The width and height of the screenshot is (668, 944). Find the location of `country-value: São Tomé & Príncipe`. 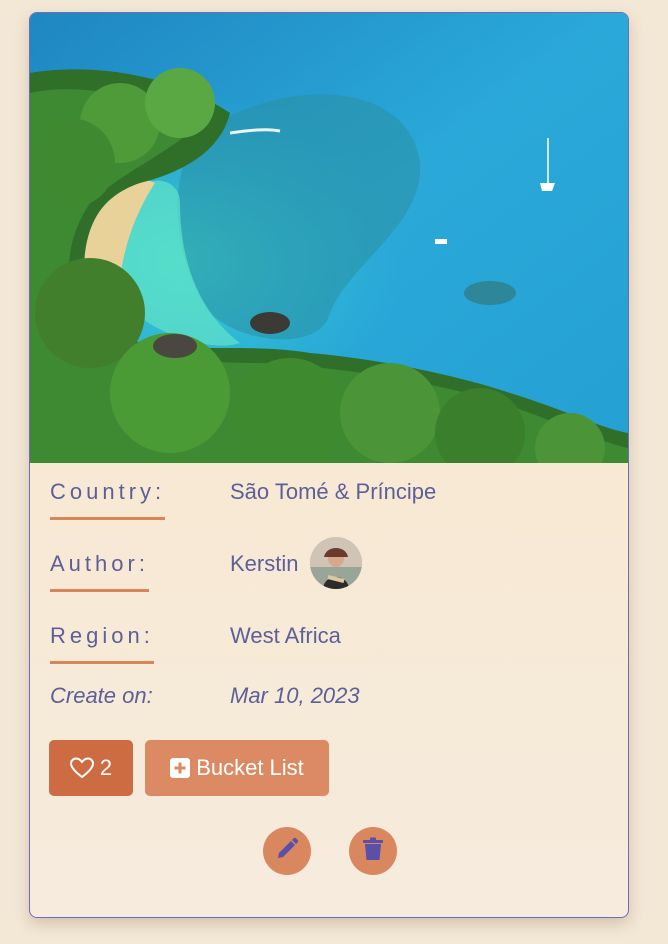

country-value: São Tomé & Príncipe is located at coordinates (333, 491).